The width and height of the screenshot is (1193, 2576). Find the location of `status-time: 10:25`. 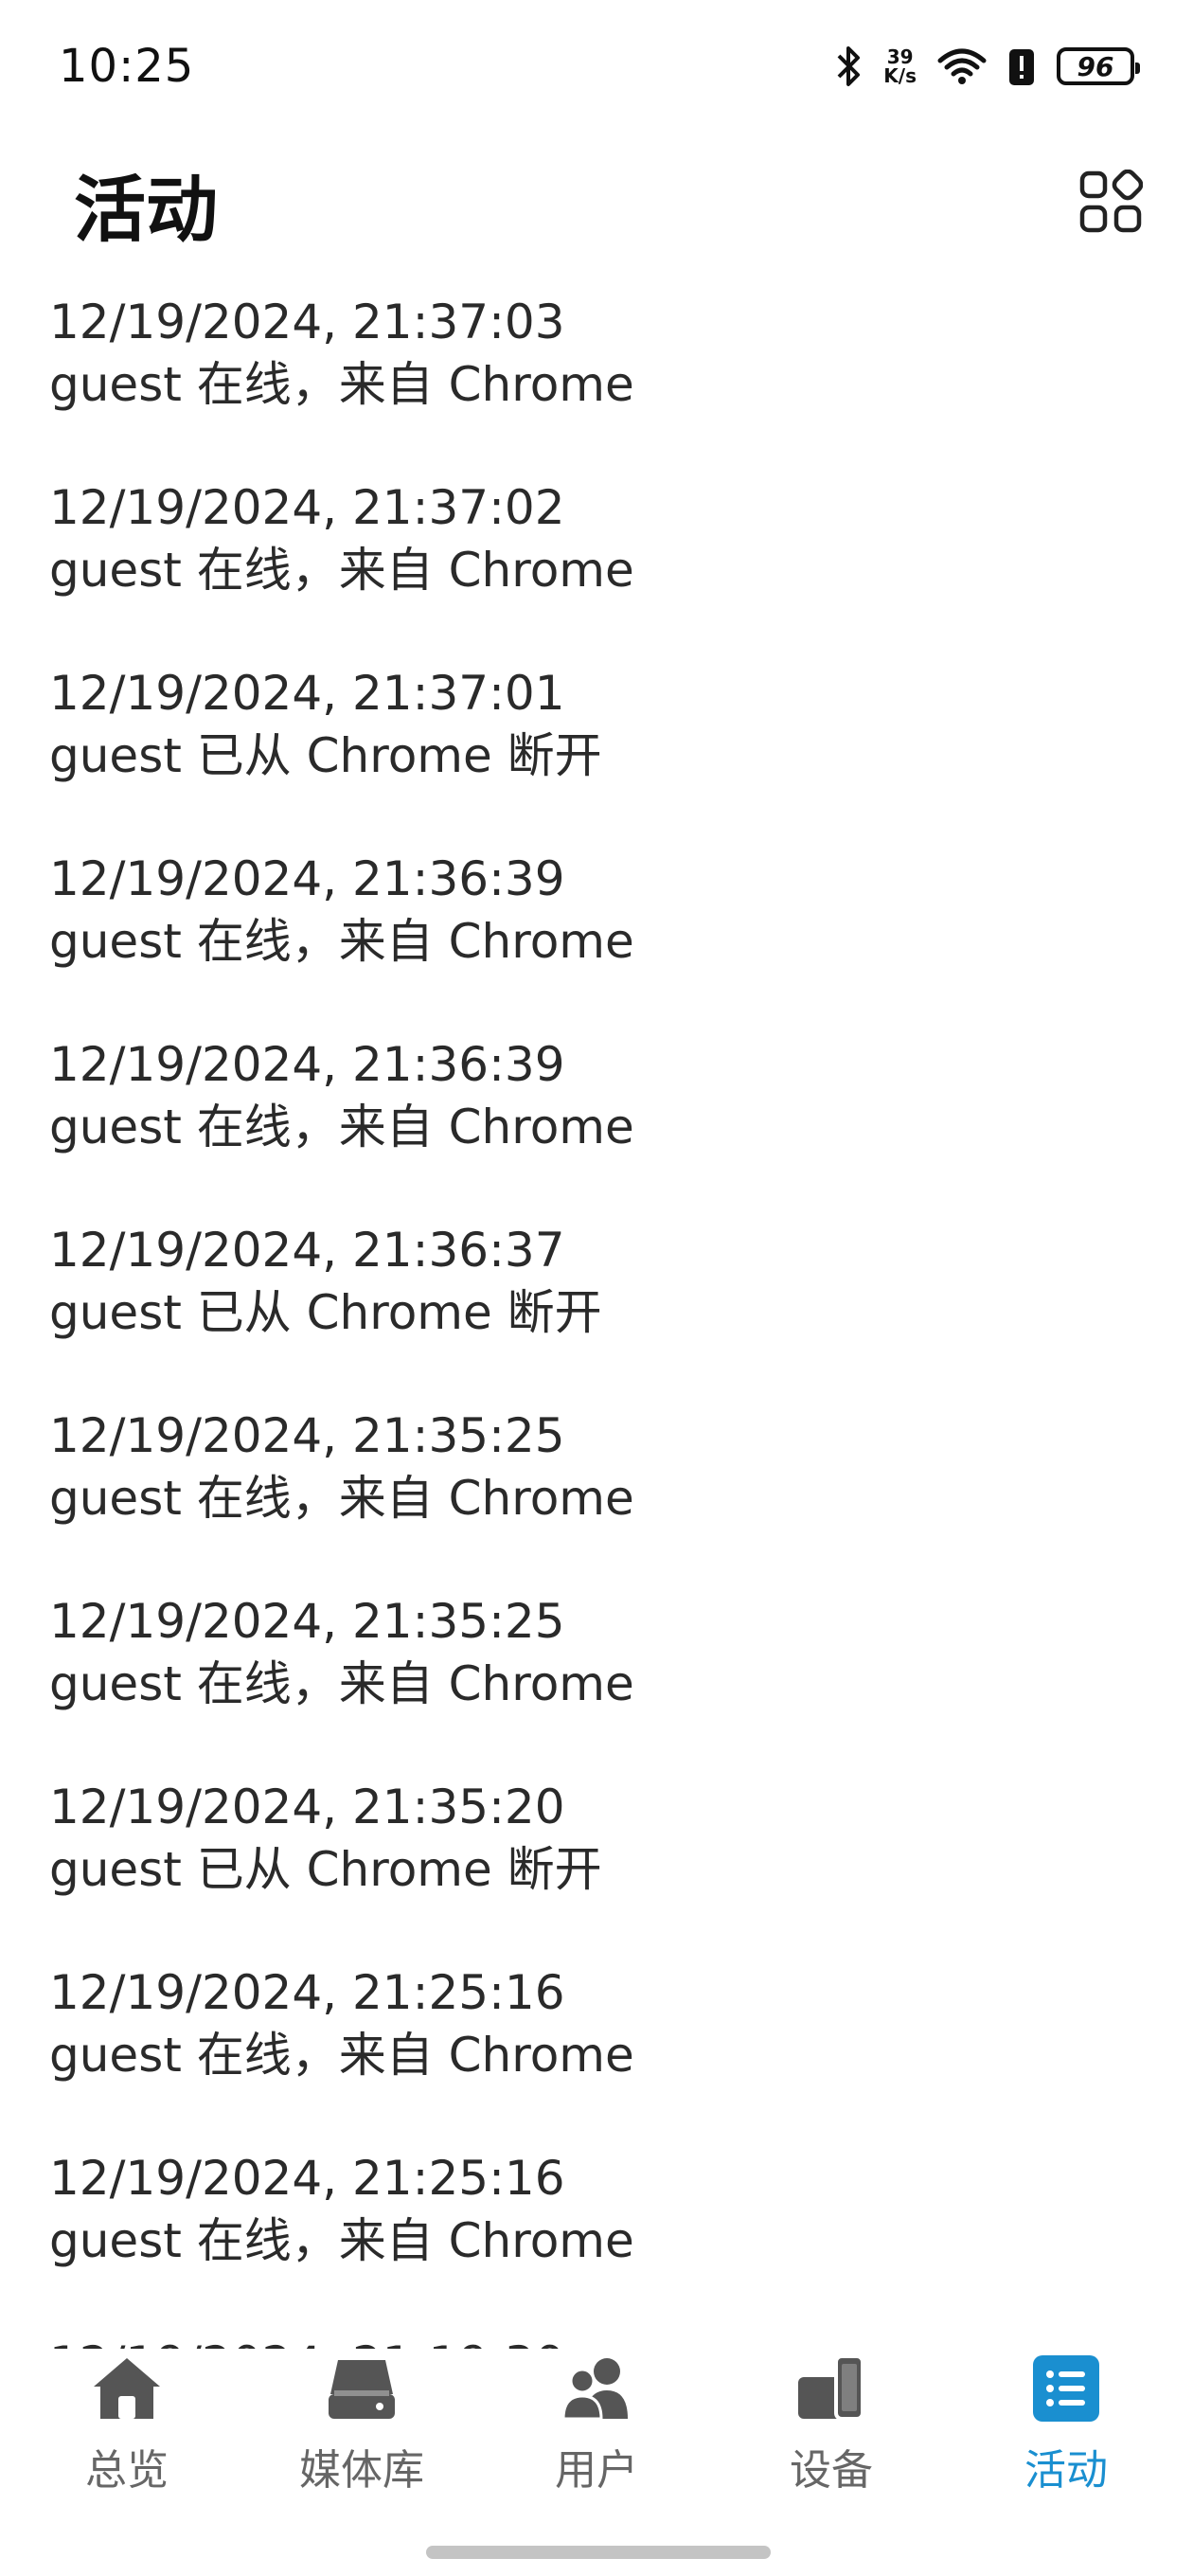

status-time: 10:25 is located at coordinates (127, 66).